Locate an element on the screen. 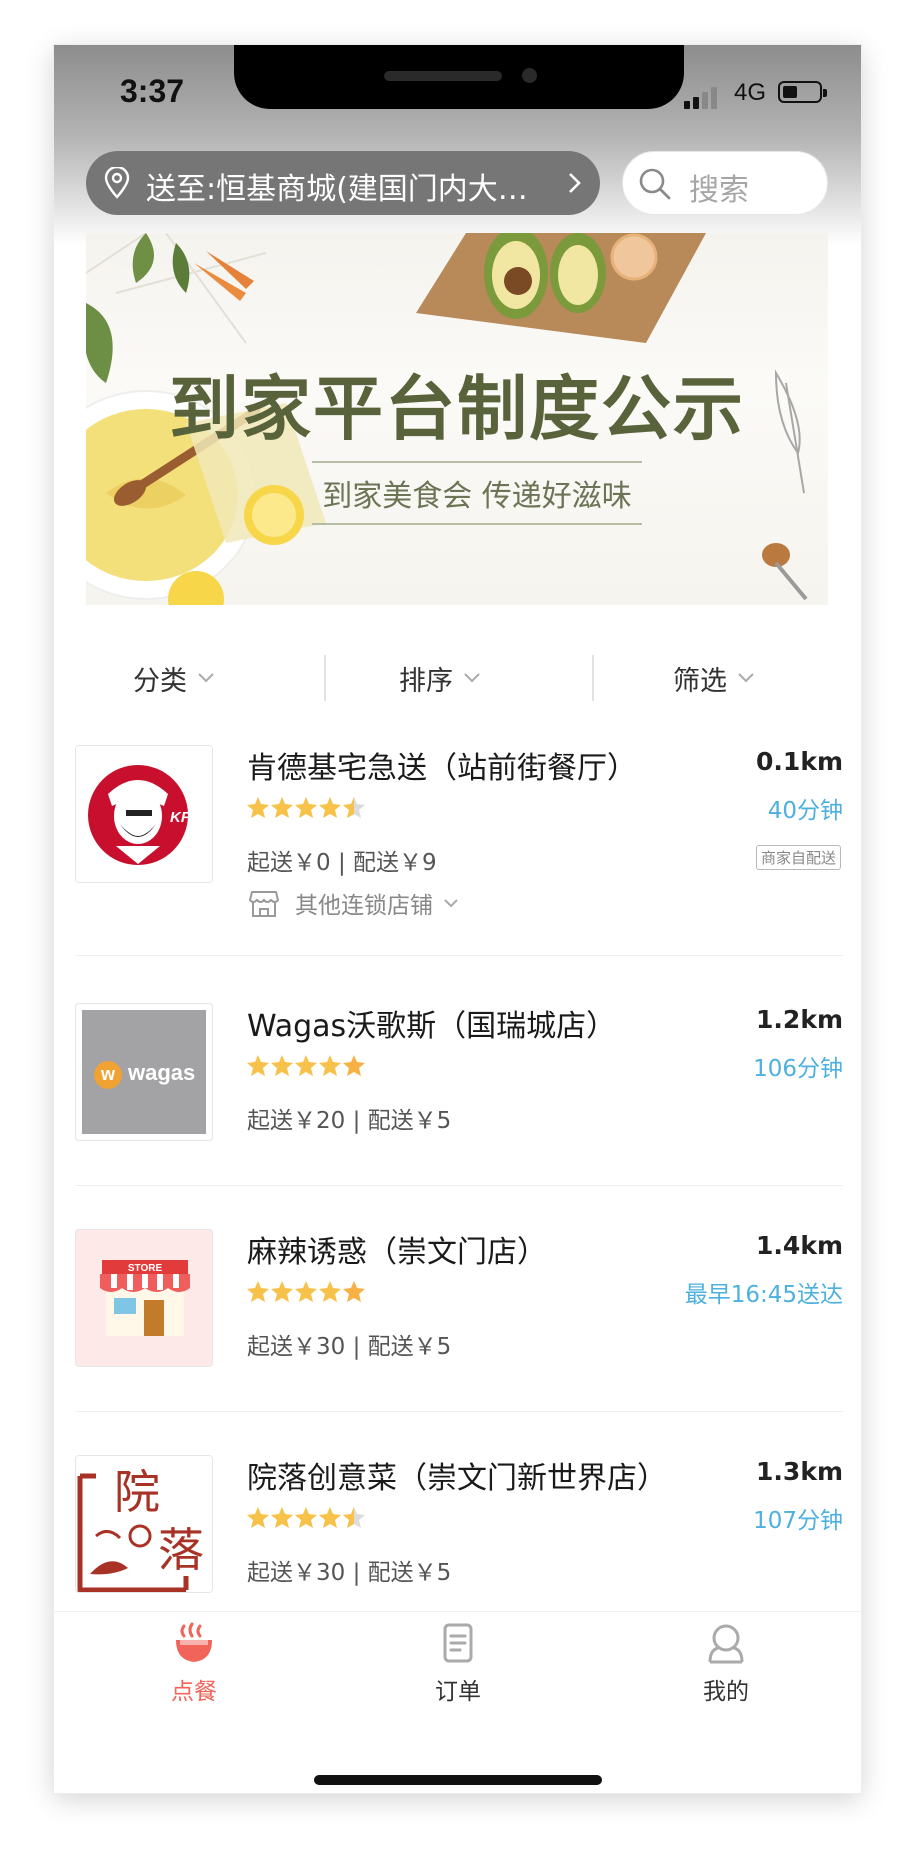 The width and height of the screenshot is (915, 1856). other-chain-stores-link: 其他连锁店铺 is located at coordinates (353, 903).